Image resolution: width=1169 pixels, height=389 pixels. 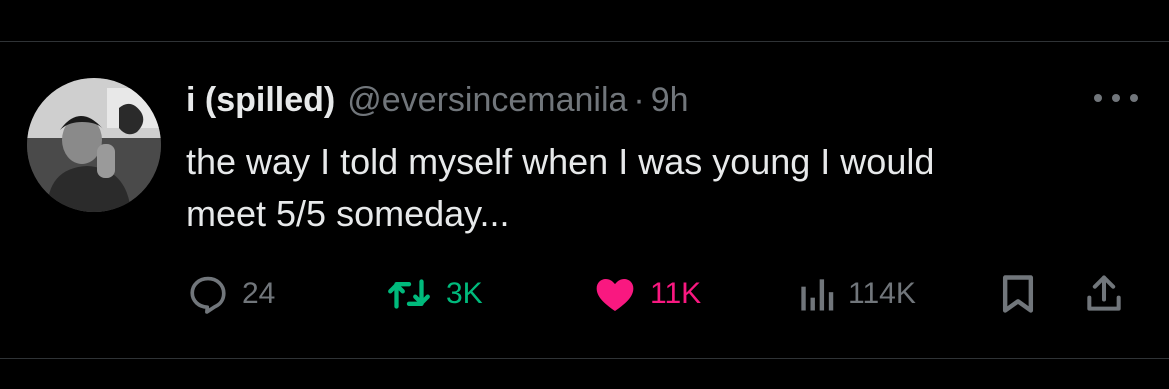 I want to click on share-icon, so click(x=1104, y=293).